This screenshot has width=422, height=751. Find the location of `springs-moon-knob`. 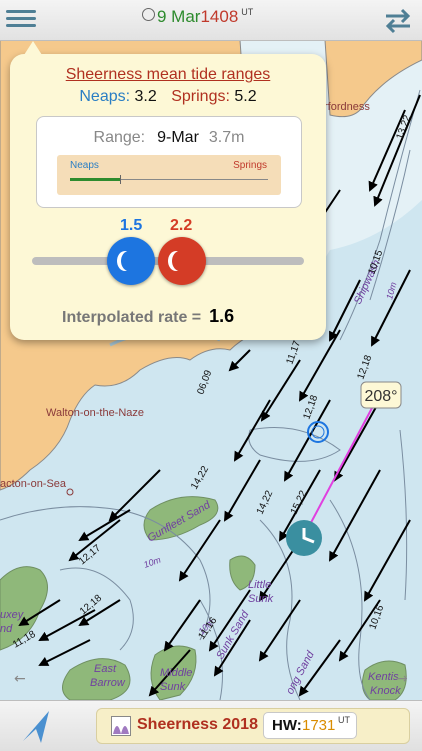

springs-moon-knob is located at coordinates (182, 261).